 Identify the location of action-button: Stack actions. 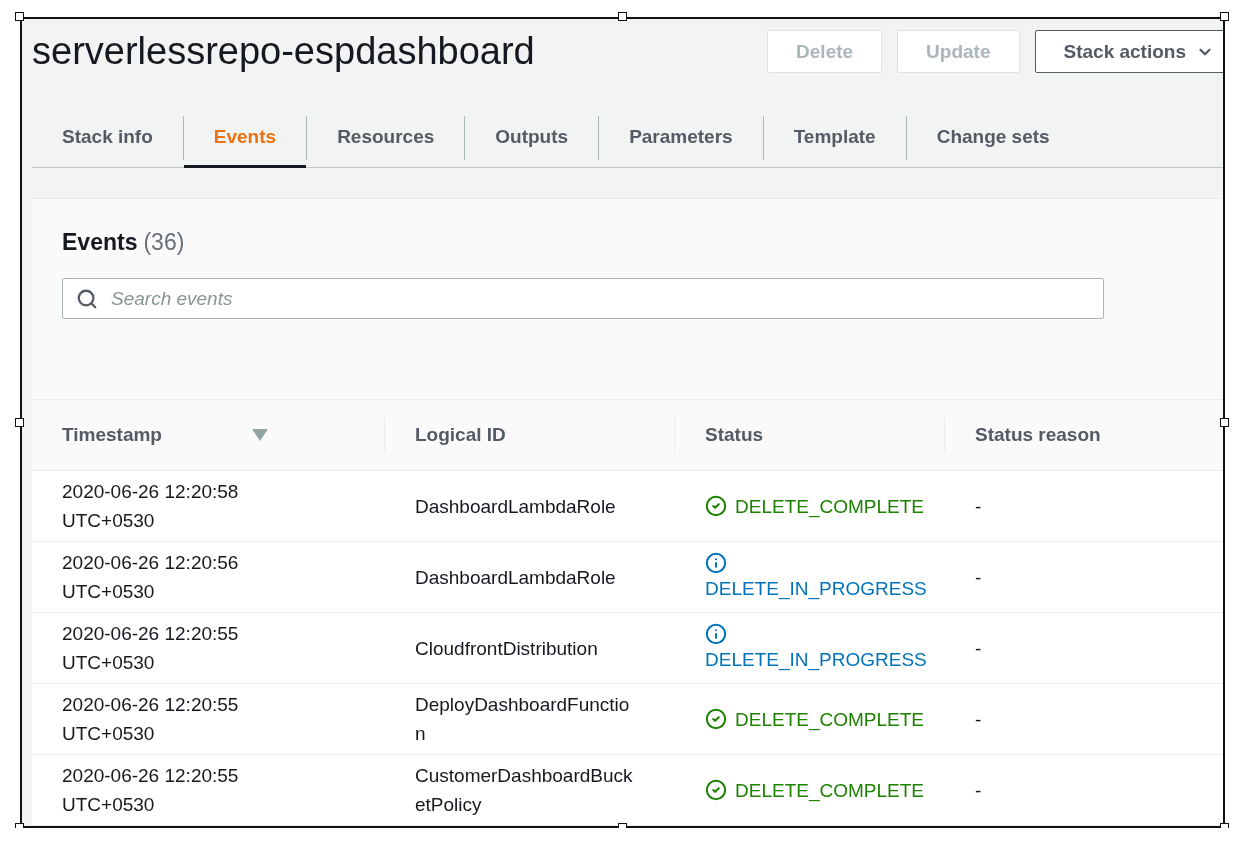
(1128, 52).